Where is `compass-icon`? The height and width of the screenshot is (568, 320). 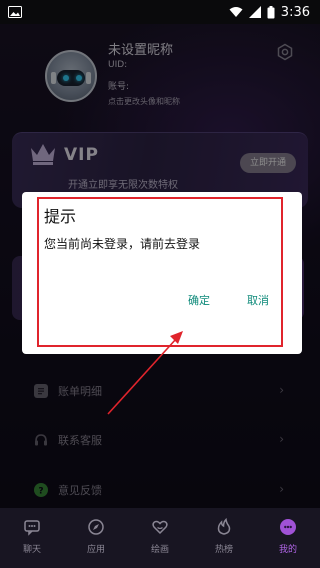 compass-icon is located at coordinates (96, 527).